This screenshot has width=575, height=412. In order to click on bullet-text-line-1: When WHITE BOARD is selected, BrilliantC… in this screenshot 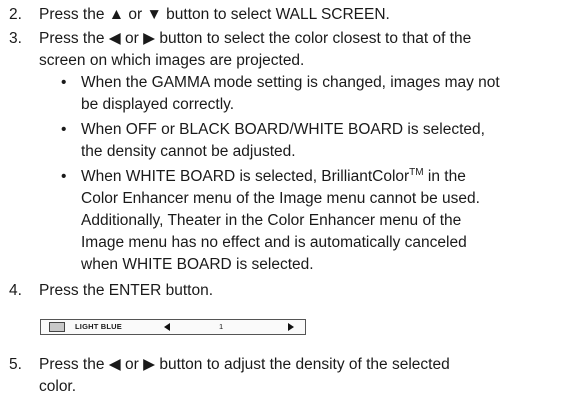, I will do `click(324, 177)`.